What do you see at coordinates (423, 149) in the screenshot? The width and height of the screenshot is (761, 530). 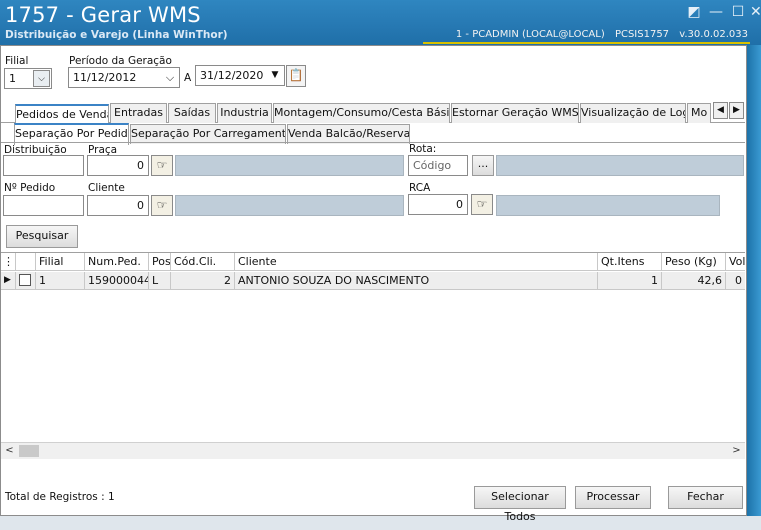 I see `rota-label: Rota:` at bounding box center [423, 149].